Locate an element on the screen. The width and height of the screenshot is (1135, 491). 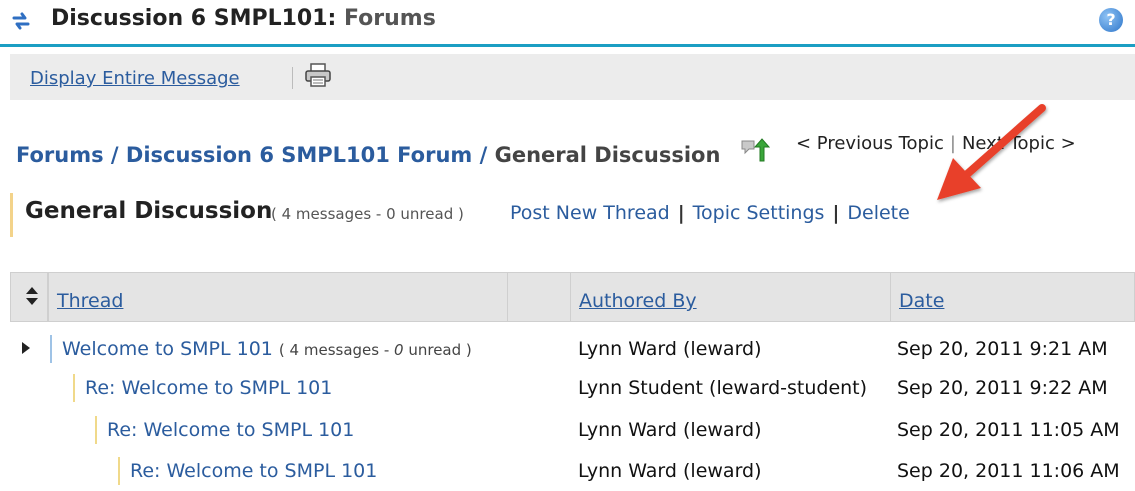
author-cell: Lynn Student (leward-student) is located at coordinates (723, 388).